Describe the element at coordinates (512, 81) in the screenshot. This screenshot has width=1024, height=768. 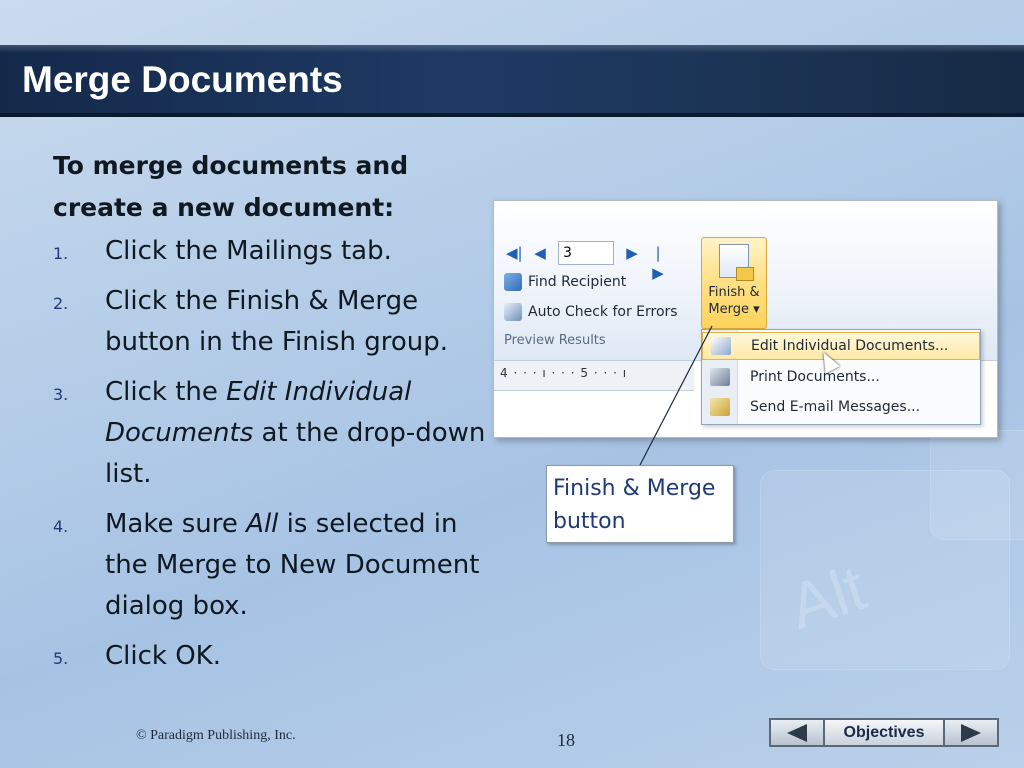
I see `title-bar: Merge Documents` at that location.